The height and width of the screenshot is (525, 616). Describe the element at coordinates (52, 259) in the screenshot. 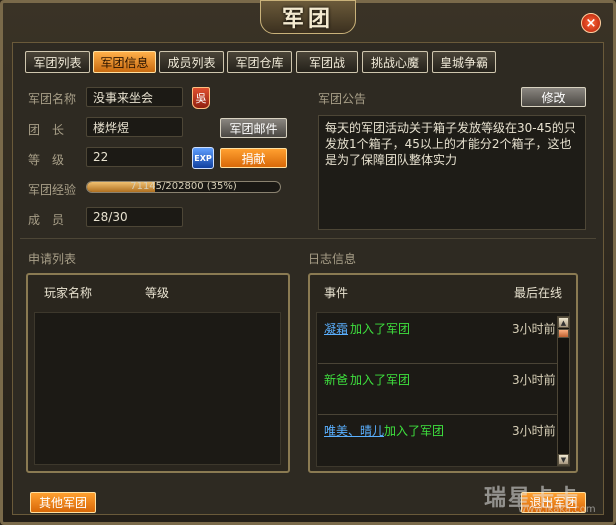

I see `applications-label: 申请列表` at that location.